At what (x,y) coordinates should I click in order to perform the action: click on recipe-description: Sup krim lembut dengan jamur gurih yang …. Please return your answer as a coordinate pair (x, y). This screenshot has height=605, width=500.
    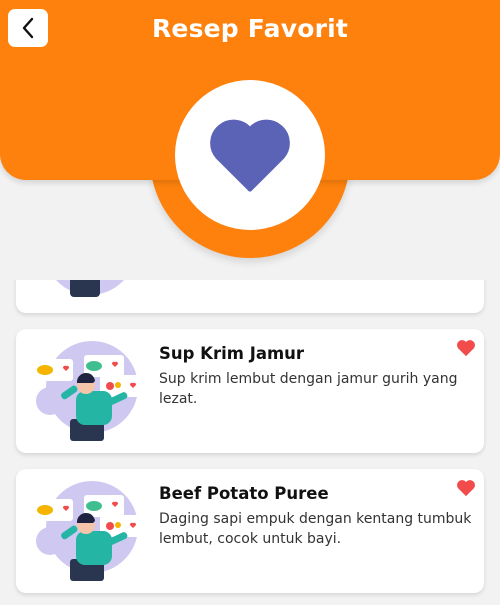
    Looking at the image, I should click on (308, 389).